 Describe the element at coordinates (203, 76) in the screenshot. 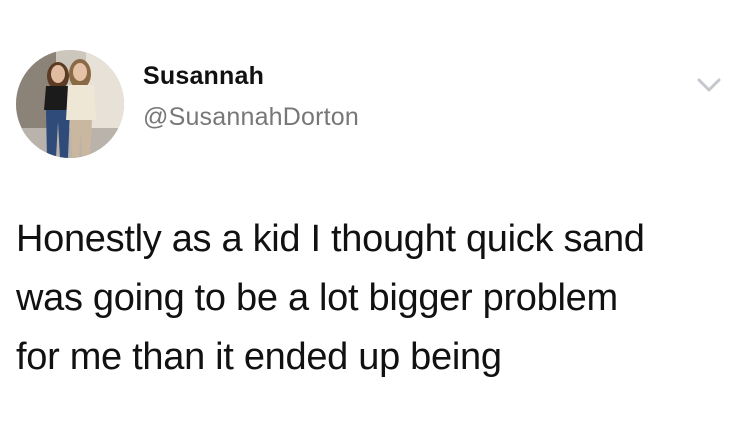

I see `display-name: Susannah` at that location.